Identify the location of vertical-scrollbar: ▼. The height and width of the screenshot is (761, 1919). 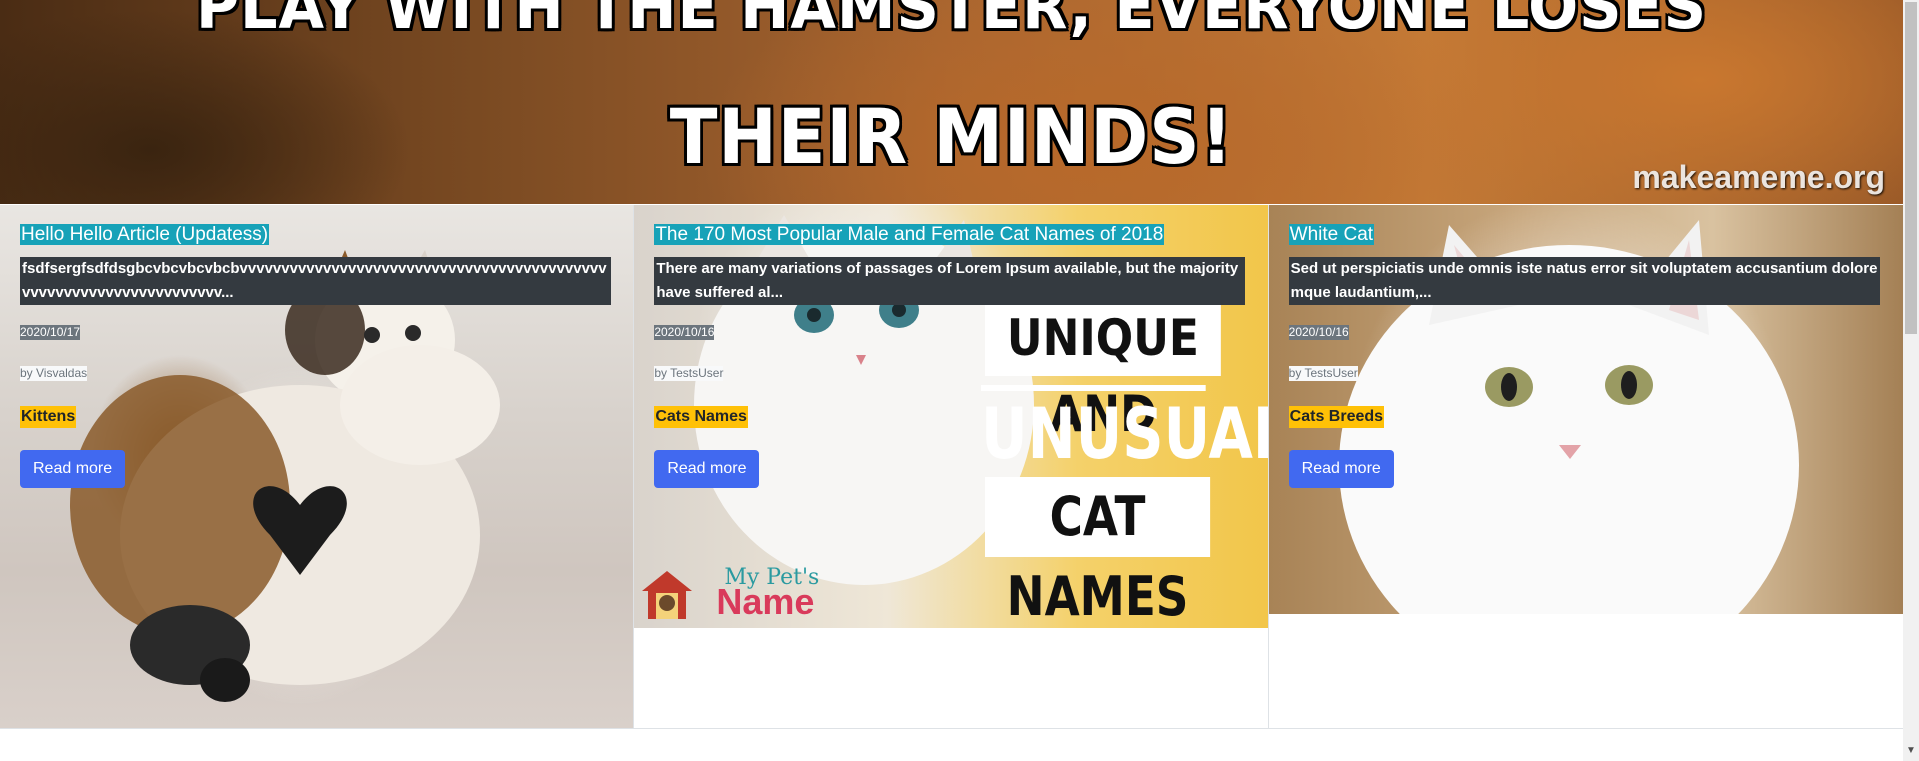
(1911, 380).